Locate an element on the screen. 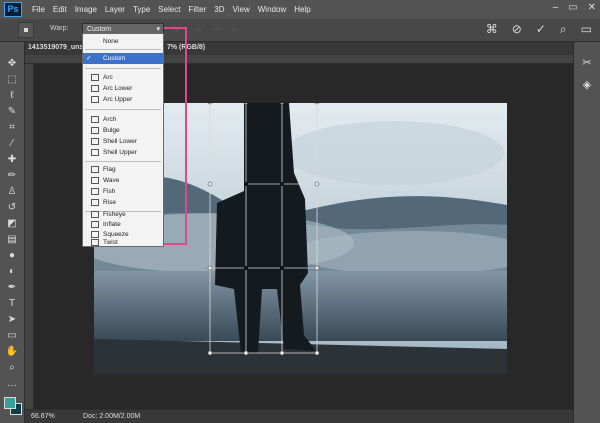 The image size is (600, 423). warp-option-bulge: Bulge is located at coordinates (123, 130).